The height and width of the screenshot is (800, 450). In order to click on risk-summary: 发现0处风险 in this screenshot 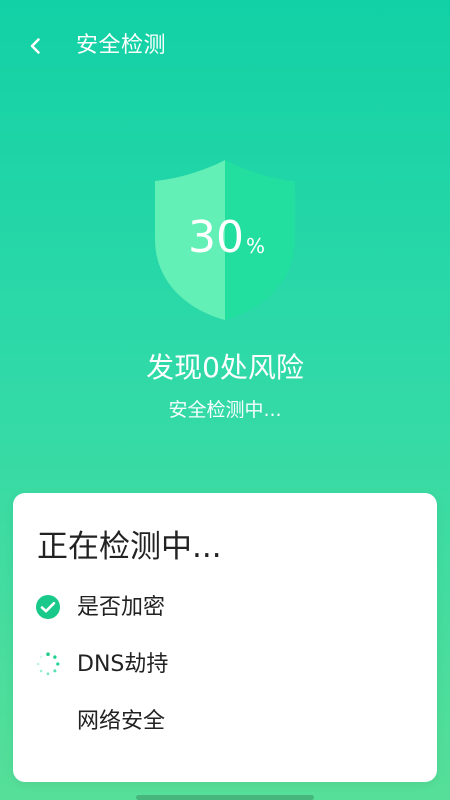, I will do `click(225, 367)`.